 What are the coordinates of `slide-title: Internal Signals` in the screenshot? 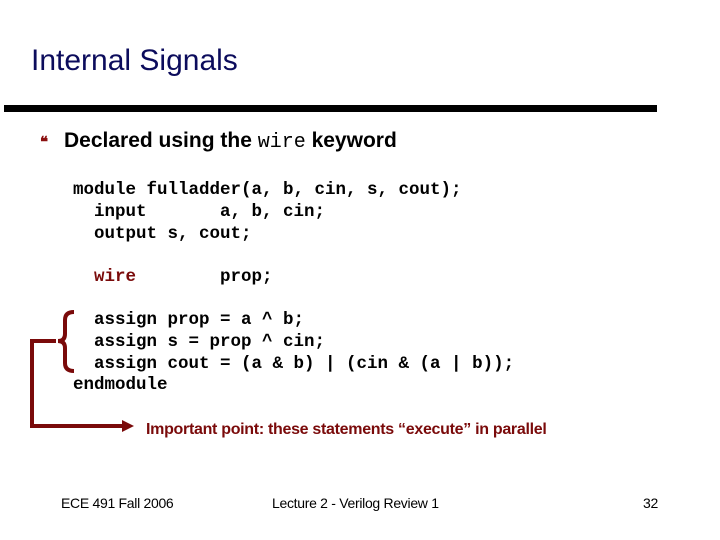 It's located at (134, 60).